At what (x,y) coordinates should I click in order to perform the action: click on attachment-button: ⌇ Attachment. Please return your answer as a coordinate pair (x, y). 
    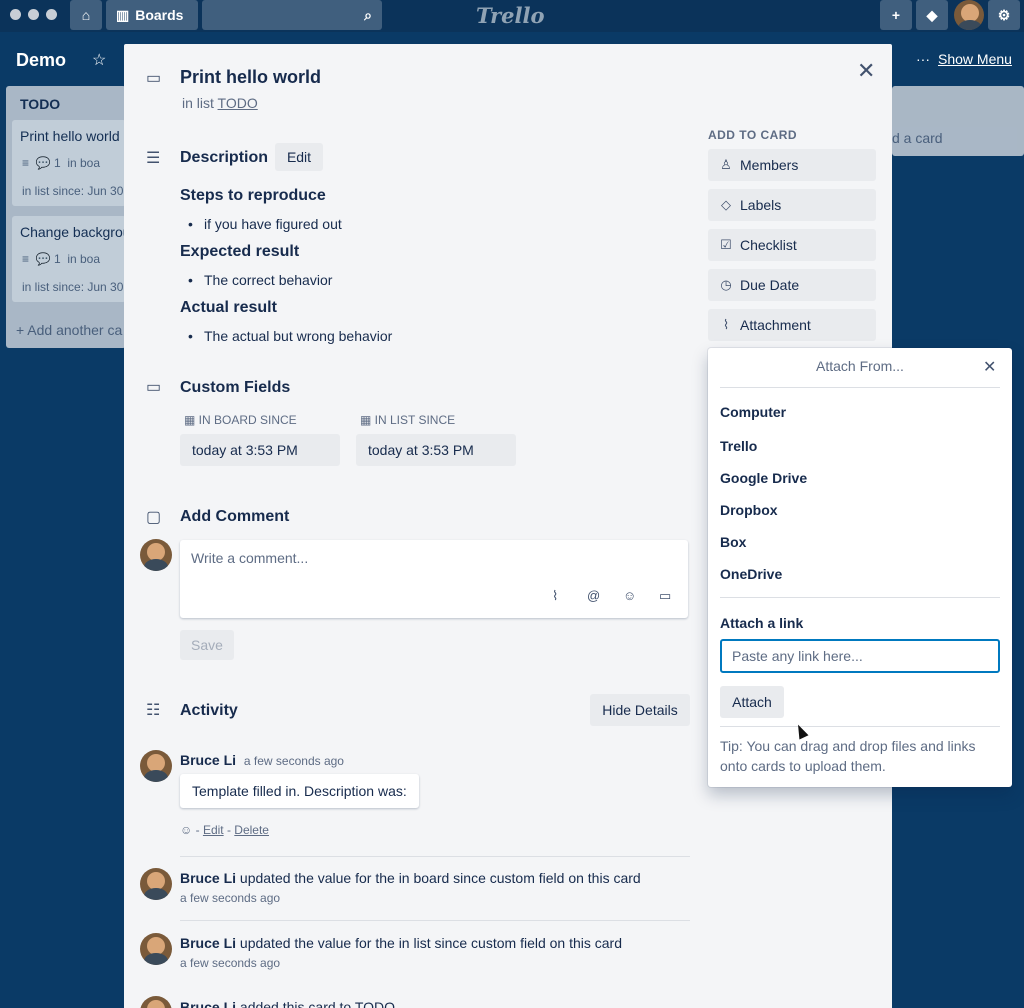
    Looking at the image, I should click on (792, 325).